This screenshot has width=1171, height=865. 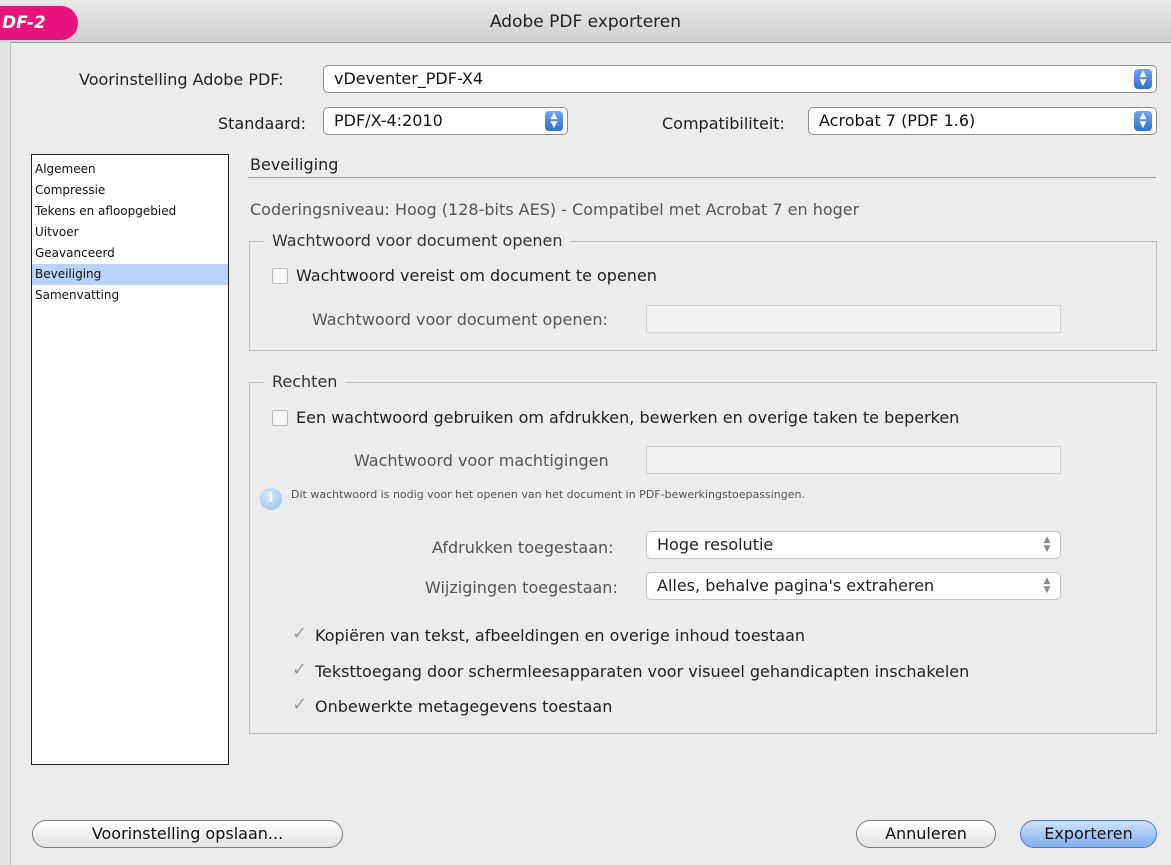 I want to click on changes-allowed-value: Alles, behalve pagina's extraheren, so click(x=796, y=585).